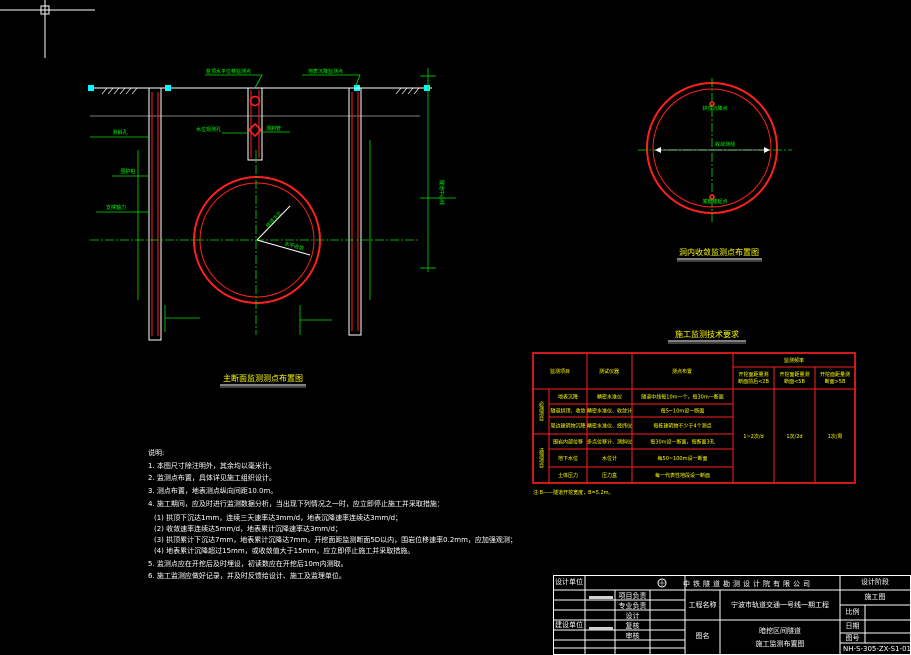  Describe the element at coordinates (780, 630) in the screenshot. I see `drawing-name: 暗挖区间隧道` at that location.